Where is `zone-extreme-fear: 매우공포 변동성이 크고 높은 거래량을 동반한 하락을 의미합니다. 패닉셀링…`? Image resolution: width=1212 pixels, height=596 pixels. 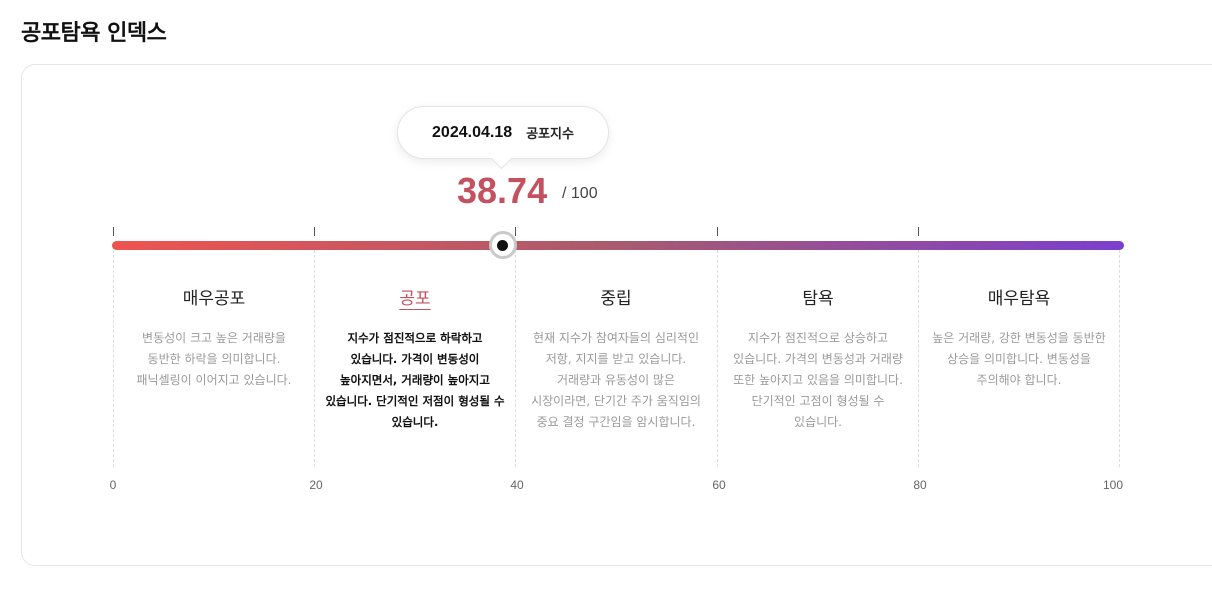
zone-extreme-fear: 매우공포 변동성이 크고 높은 거래량을 동반한 하락을 의미합니다. 패닉셀링… is located at coordinates (214, 338).